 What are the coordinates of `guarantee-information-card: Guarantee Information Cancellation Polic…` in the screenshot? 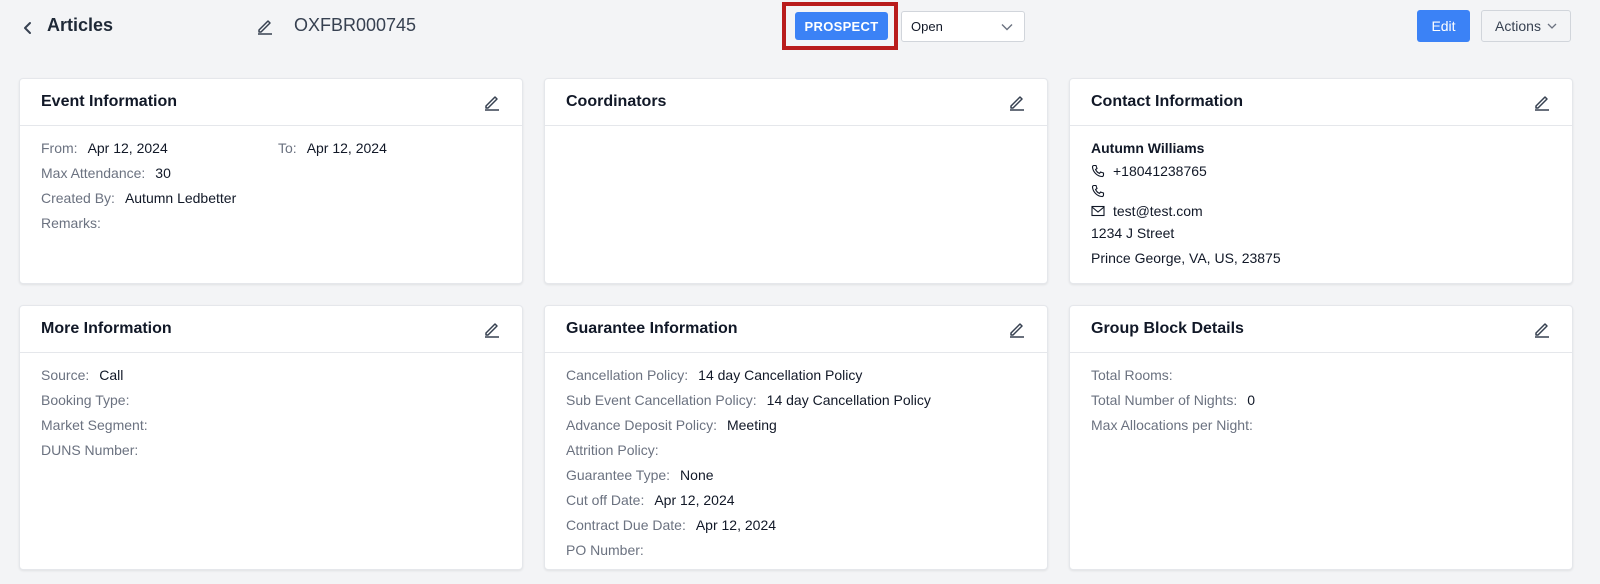 It's located at (796, 437).